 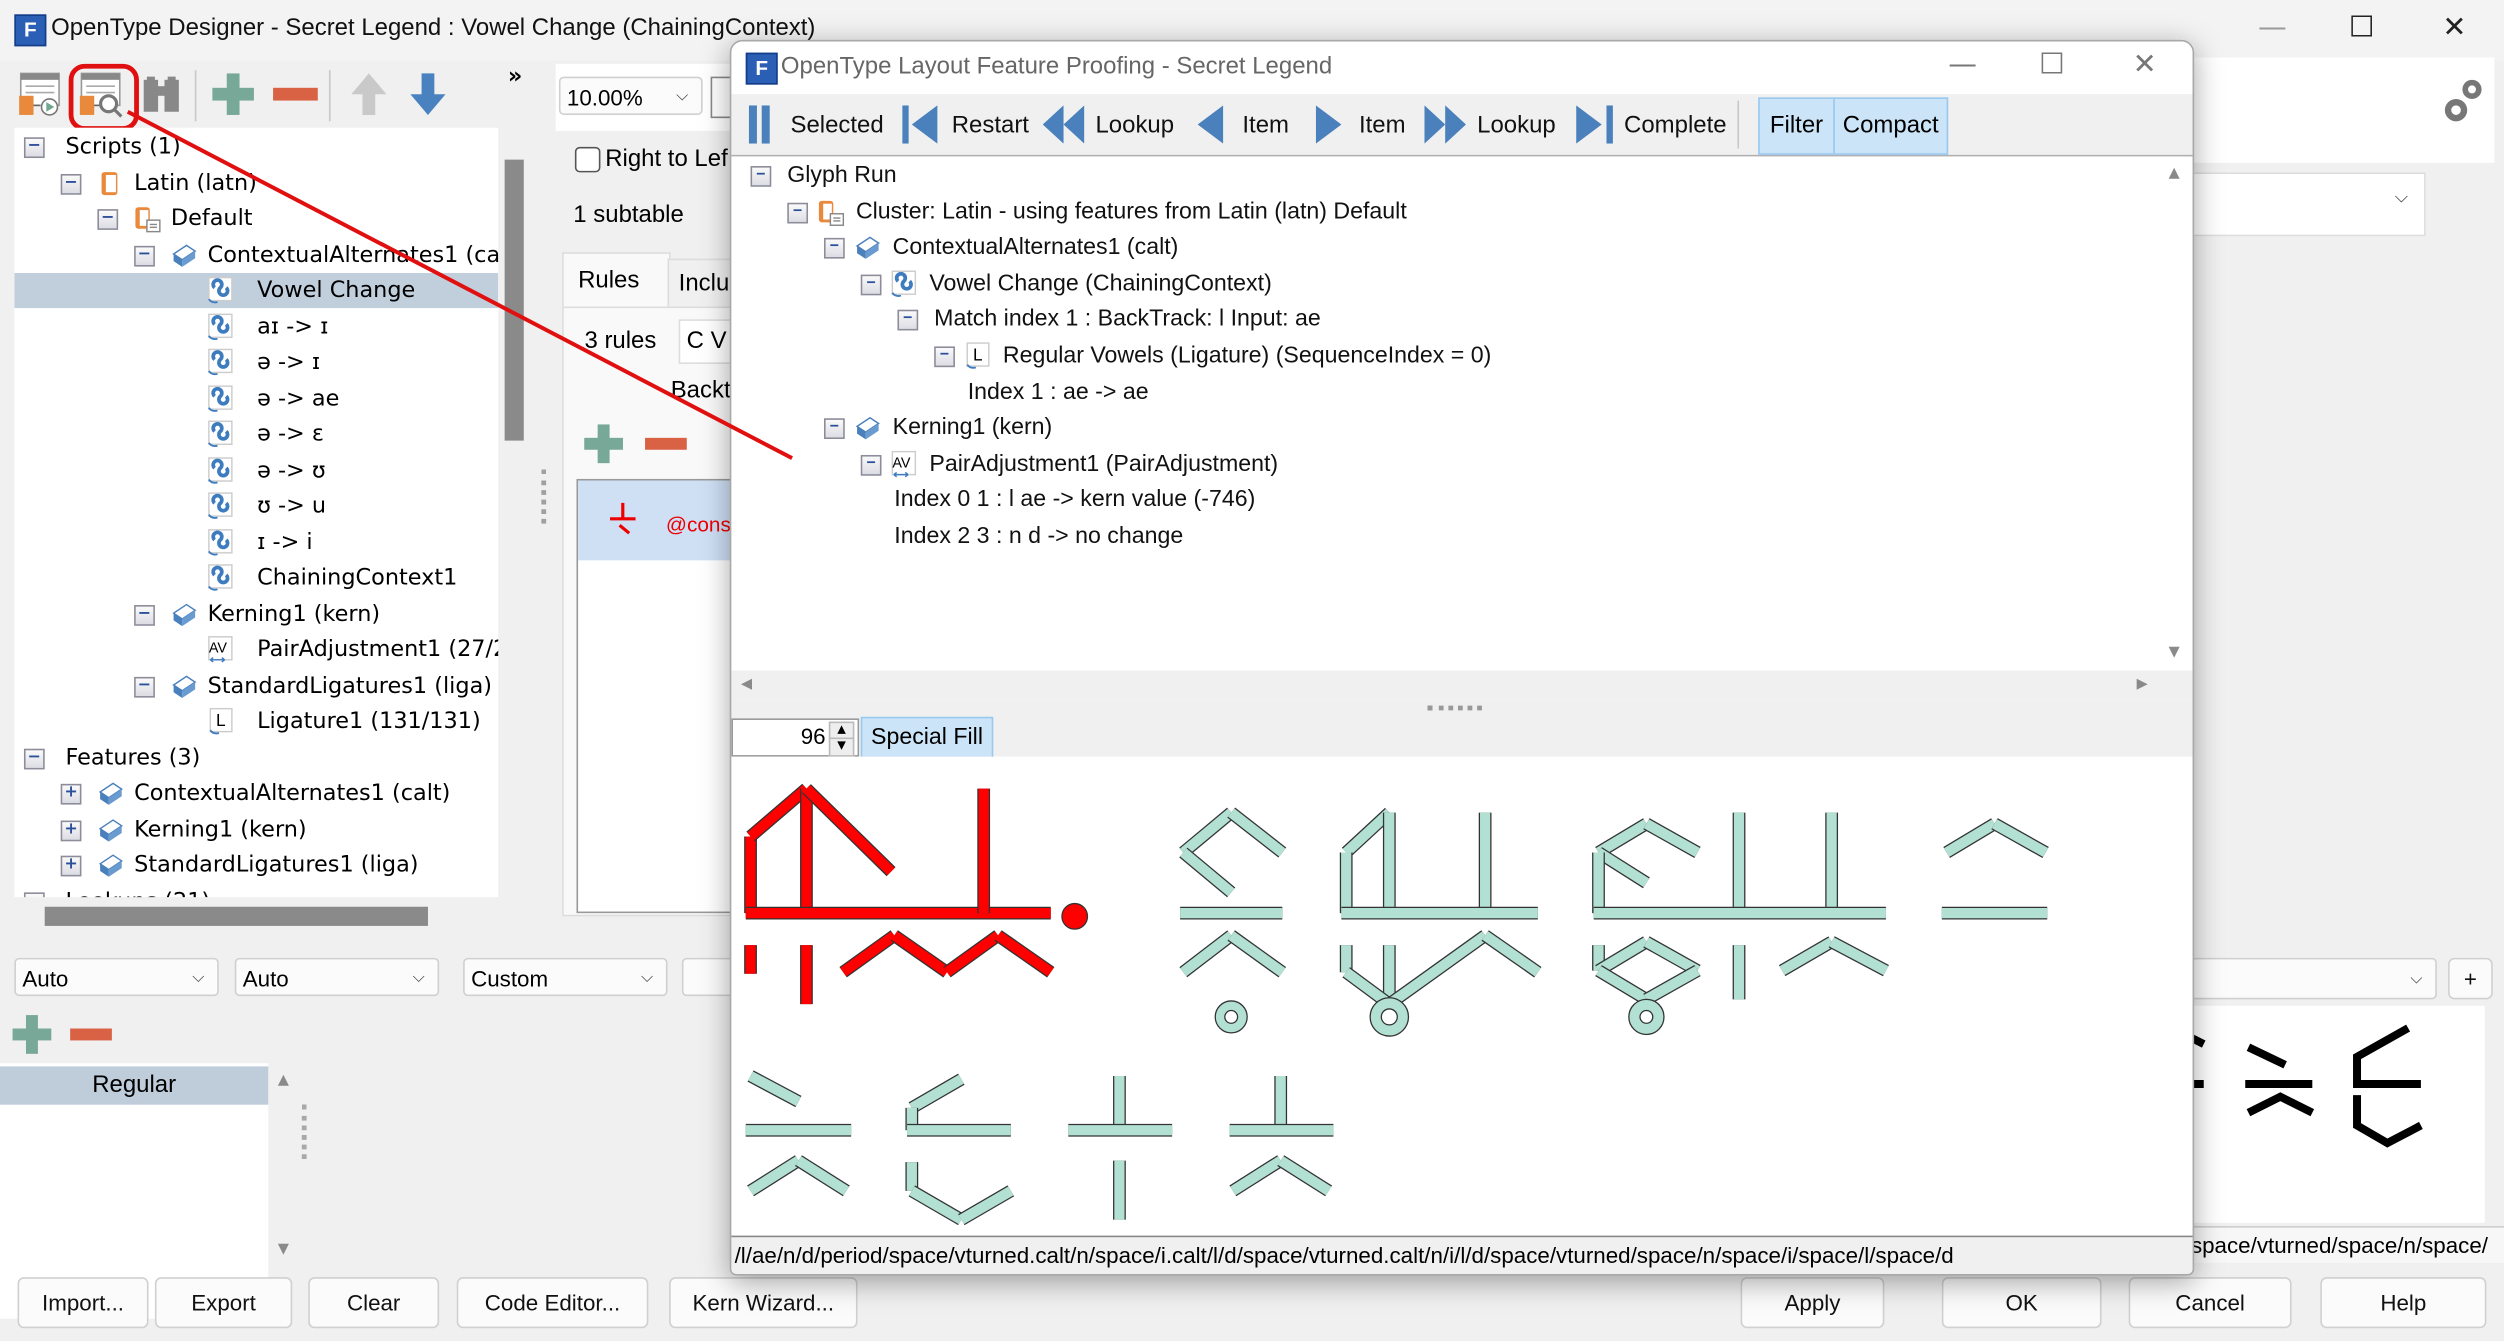 What do you see at coordinates (256, 290) in the screenshot?
I see `tree-item: Vowel Change` at bounding box center [256, 290].